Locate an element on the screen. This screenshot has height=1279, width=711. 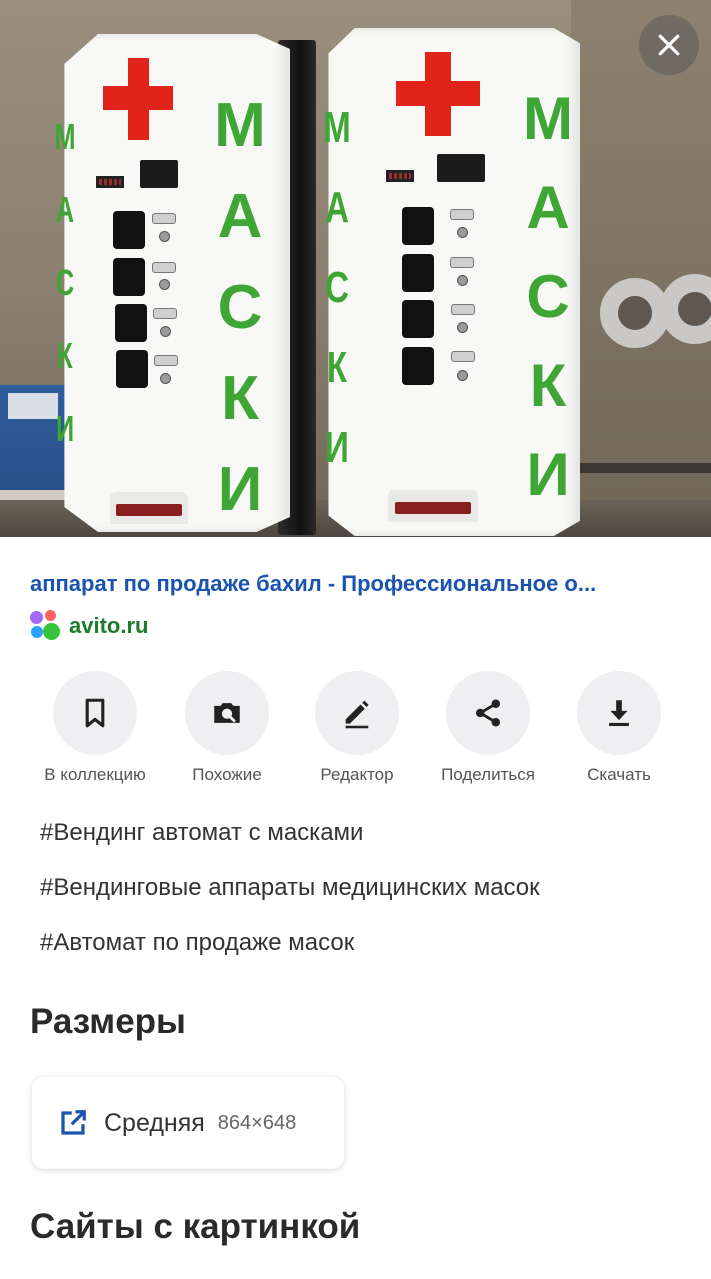
close-icon is located at coordinates (669, 45).